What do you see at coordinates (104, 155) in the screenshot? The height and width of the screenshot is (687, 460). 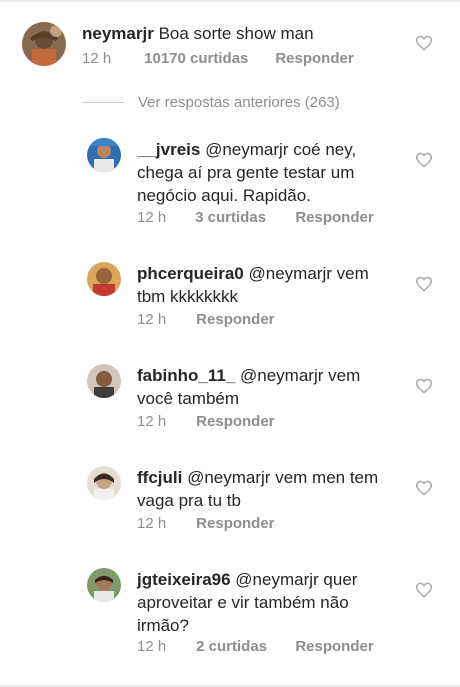 I see `avatar-jvreis` at bounding box center [104, 155].